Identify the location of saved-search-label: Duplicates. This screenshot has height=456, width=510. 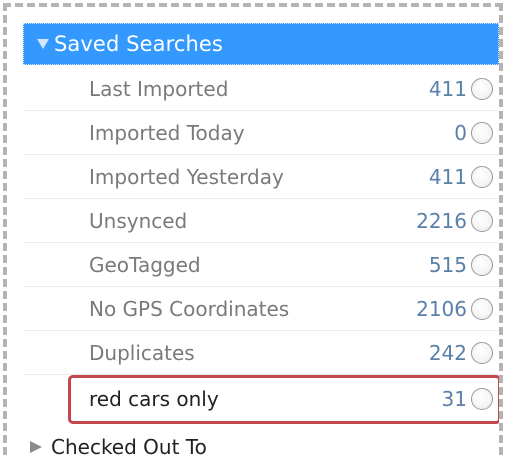
(142, 352).